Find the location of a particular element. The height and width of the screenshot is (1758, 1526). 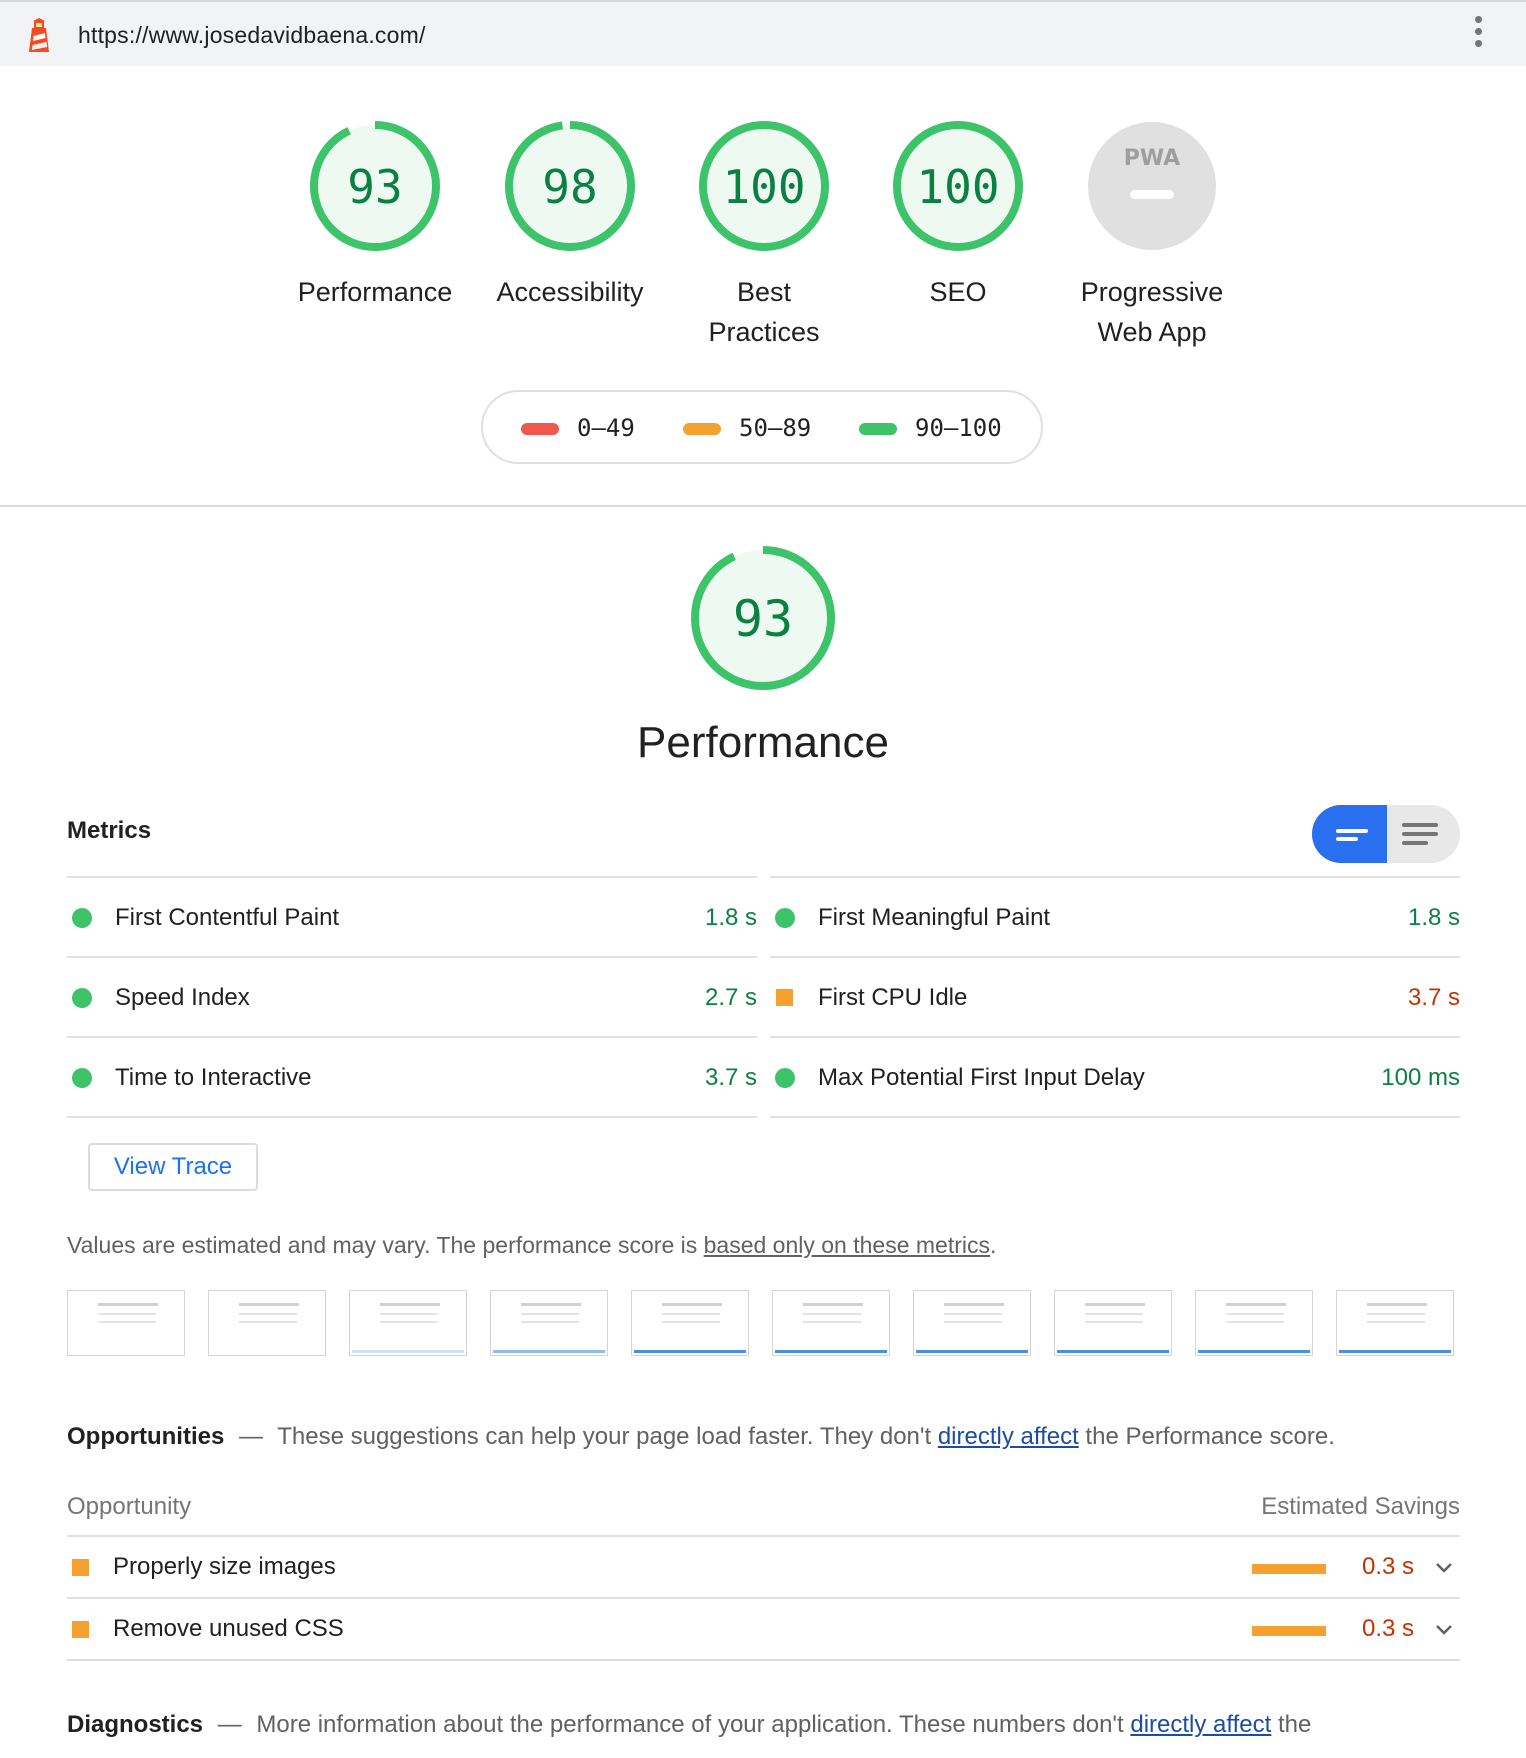

legend-fail-swatch is located at coordinates (540, 429).